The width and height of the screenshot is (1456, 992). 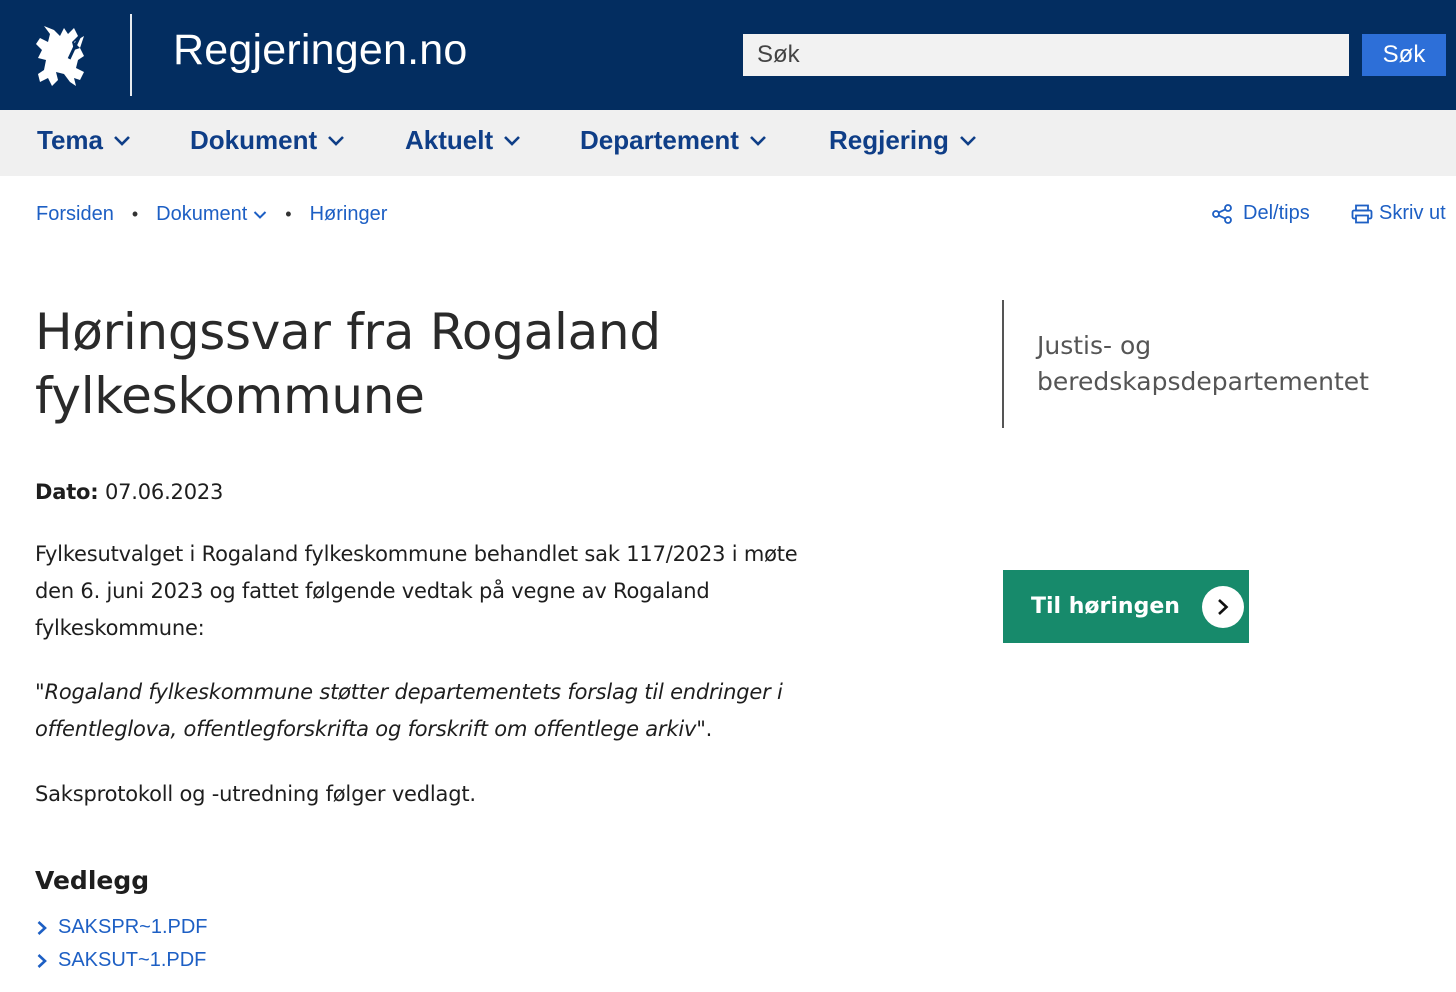 What do you see at coordinates (254, 140) in the screenshot?
I see `nav-item-label: Dokument` at bounding box center [254, 140].